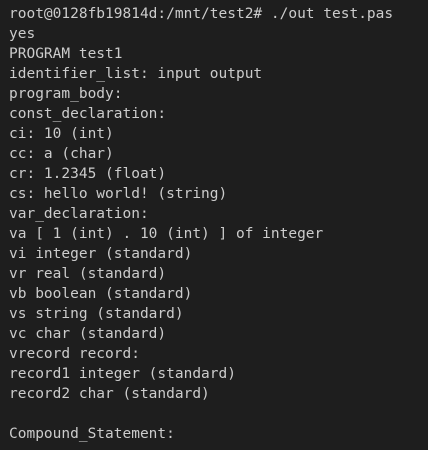 The height and width of the screenshot is (450, 428). What do you see at coordinates (96, 314) in the screenshot?
I see `terminal-line: vs string (standard)` at bounding box center [96, 314].